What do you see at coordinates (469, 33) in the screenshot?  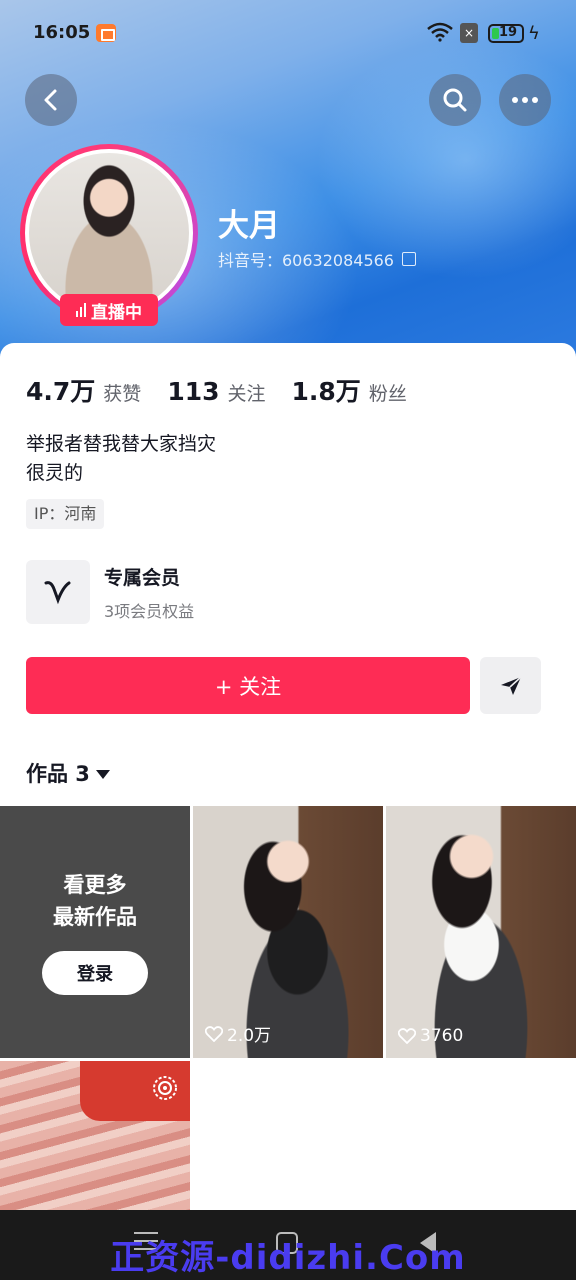 I see `no-sim-icon: ×` at bounding box center [469, 33].